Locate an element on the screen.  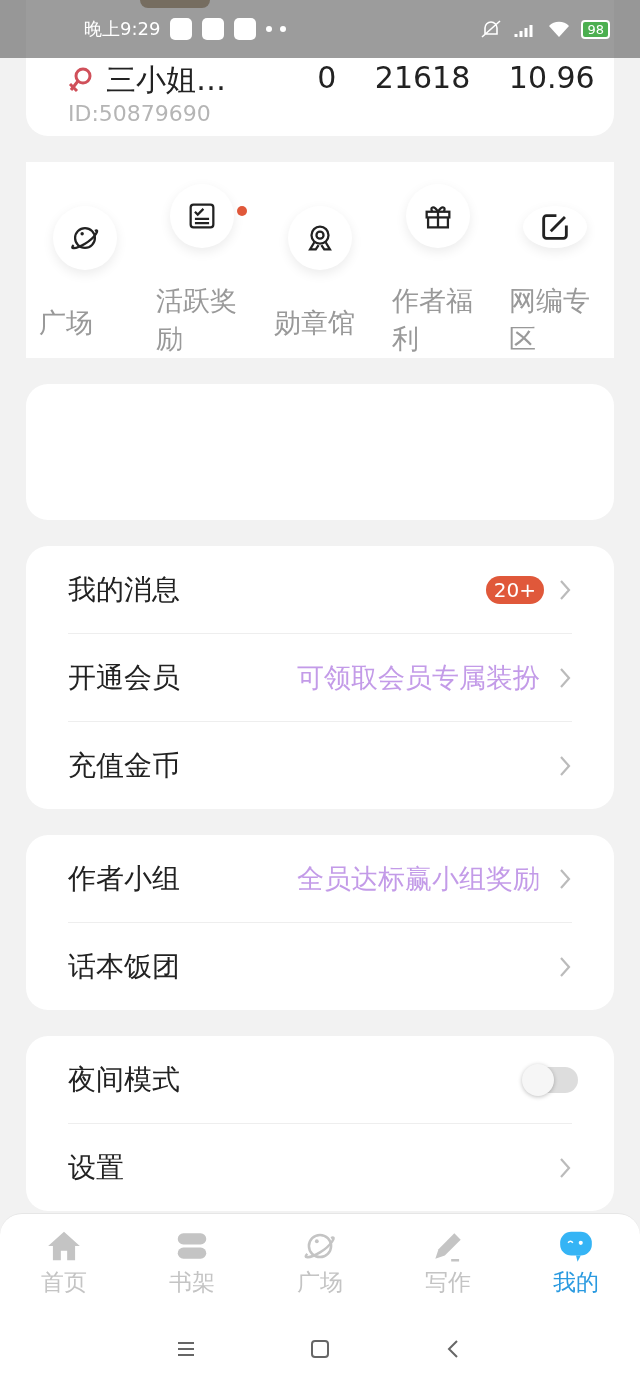
menu-item-label: 话本饭团 is located at coordinates (124, 966).